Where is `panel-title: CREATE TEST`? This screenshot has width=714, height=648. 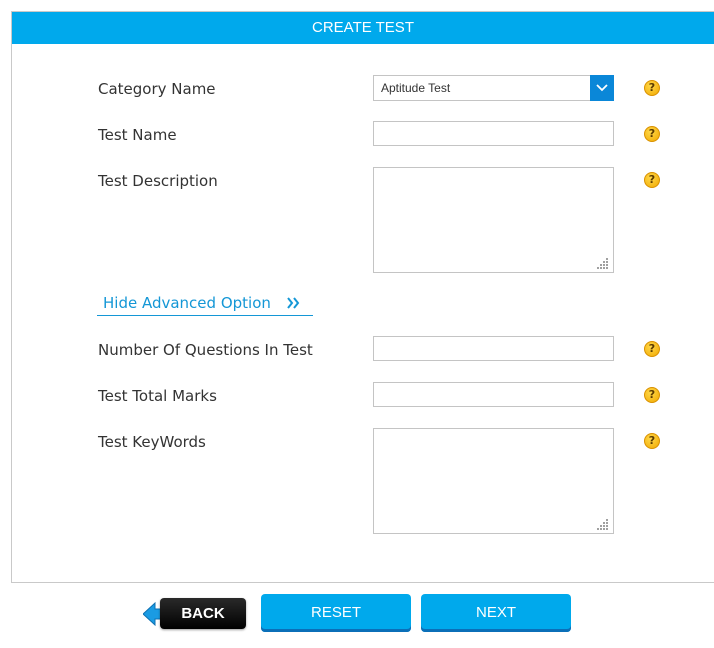 panel-title: CREATE TEST is located at coordinates (363, 28).